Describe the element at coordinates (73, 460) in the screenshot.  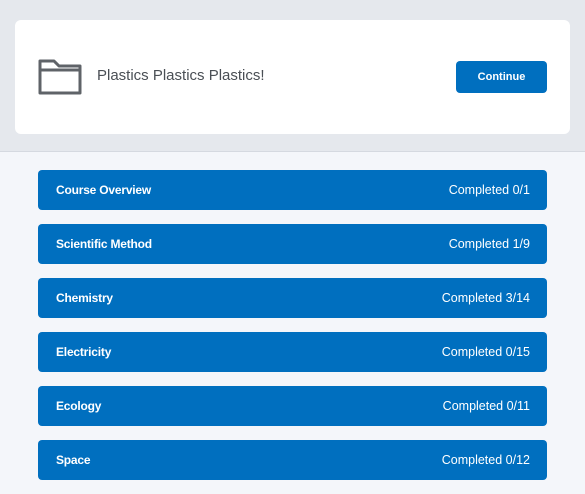
I see `unit-name: Space` at that location.